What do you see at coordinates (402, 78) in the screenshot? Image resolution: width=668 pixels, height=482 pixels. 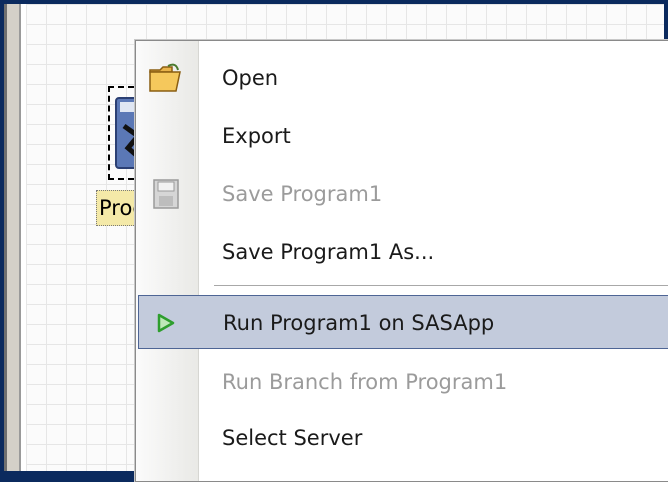 I see `menu-item-open: Open` at bounding box center [402, 78].